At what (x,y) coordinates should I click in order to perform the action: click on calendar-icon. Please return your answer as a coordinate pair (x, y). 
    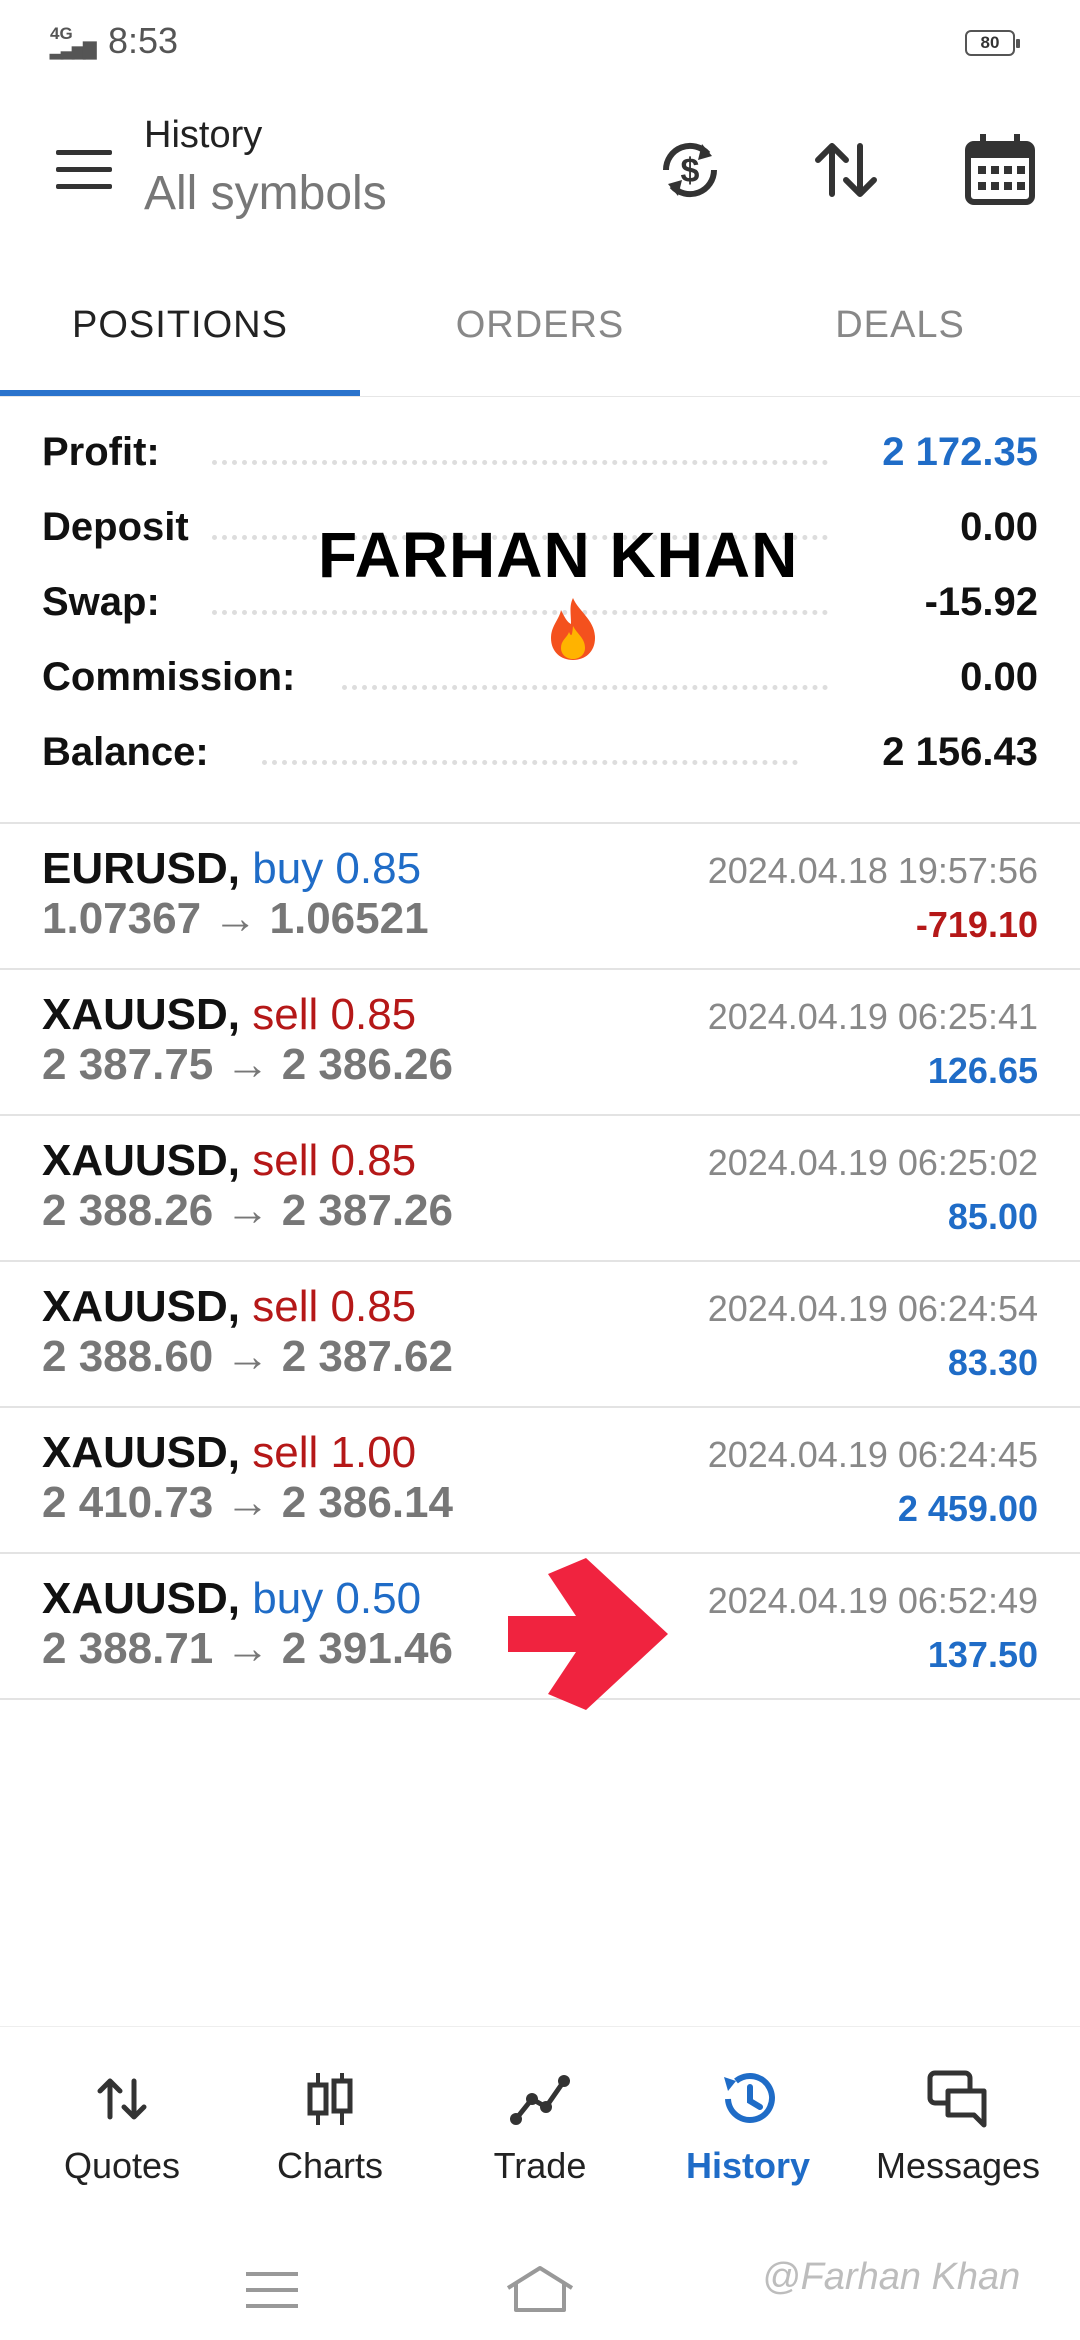
    Looking at the image, I should click on (1000, 170).